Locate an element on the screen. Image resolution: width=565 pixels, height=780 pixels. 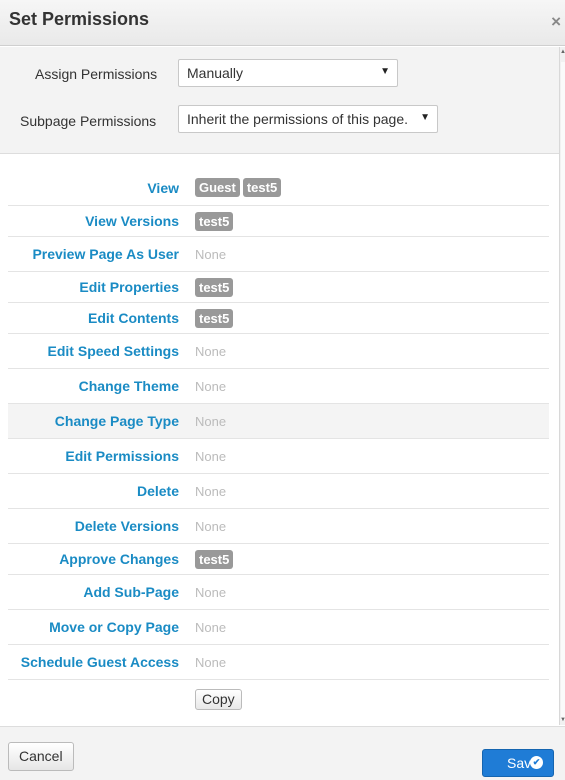
permission-row: Preview Page As User None is located at coordinates (278, 254).